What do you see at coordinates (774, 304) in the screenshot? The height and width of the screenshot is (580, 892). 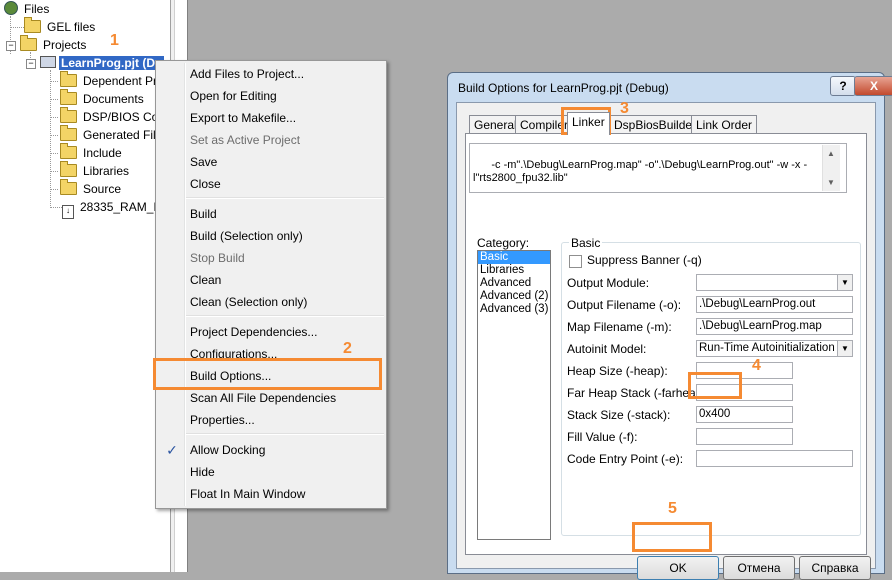 I see `output-filename-field: .\Debug\LearnProg.out` at bounding box center [774, 304].